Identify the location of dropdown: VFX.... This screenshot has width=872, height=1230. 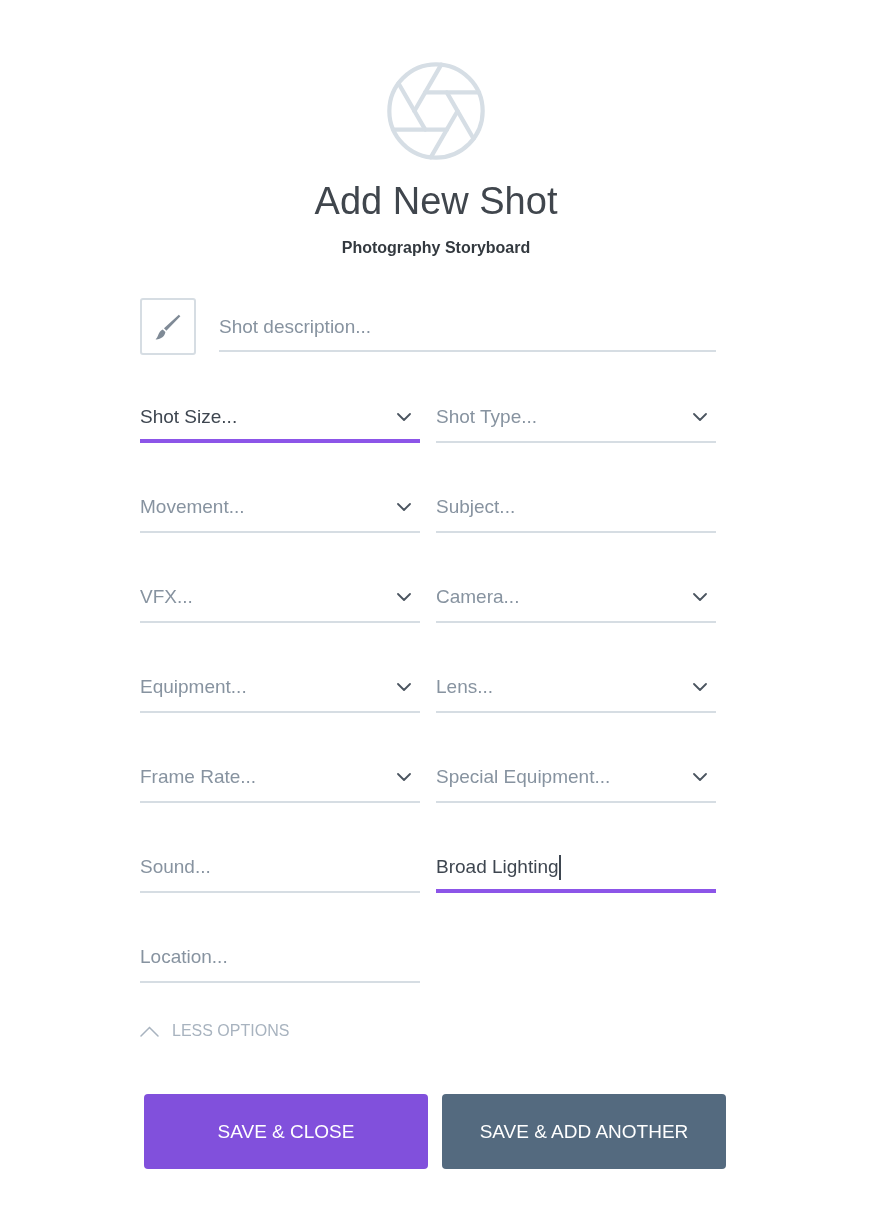
(280, 601).